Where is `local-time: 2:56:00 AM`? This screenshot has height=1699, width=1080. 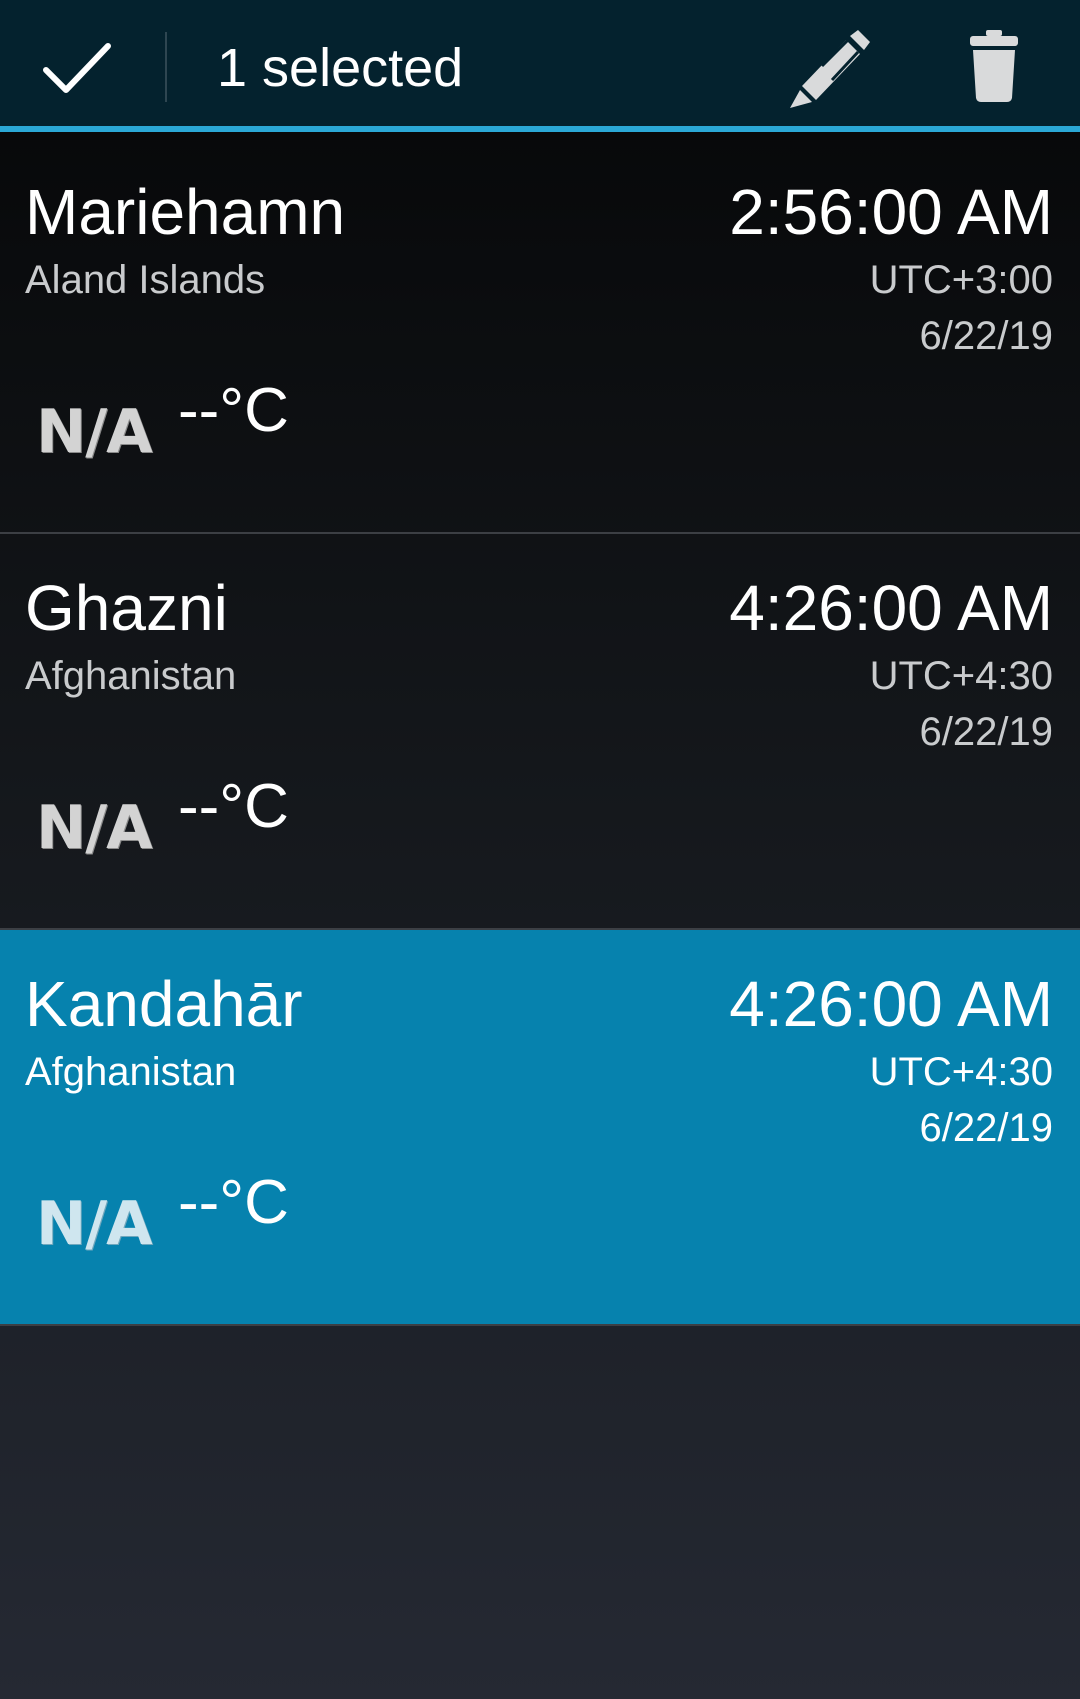
local-time: 2:56:00 AM is located at coordinates (891, 212).